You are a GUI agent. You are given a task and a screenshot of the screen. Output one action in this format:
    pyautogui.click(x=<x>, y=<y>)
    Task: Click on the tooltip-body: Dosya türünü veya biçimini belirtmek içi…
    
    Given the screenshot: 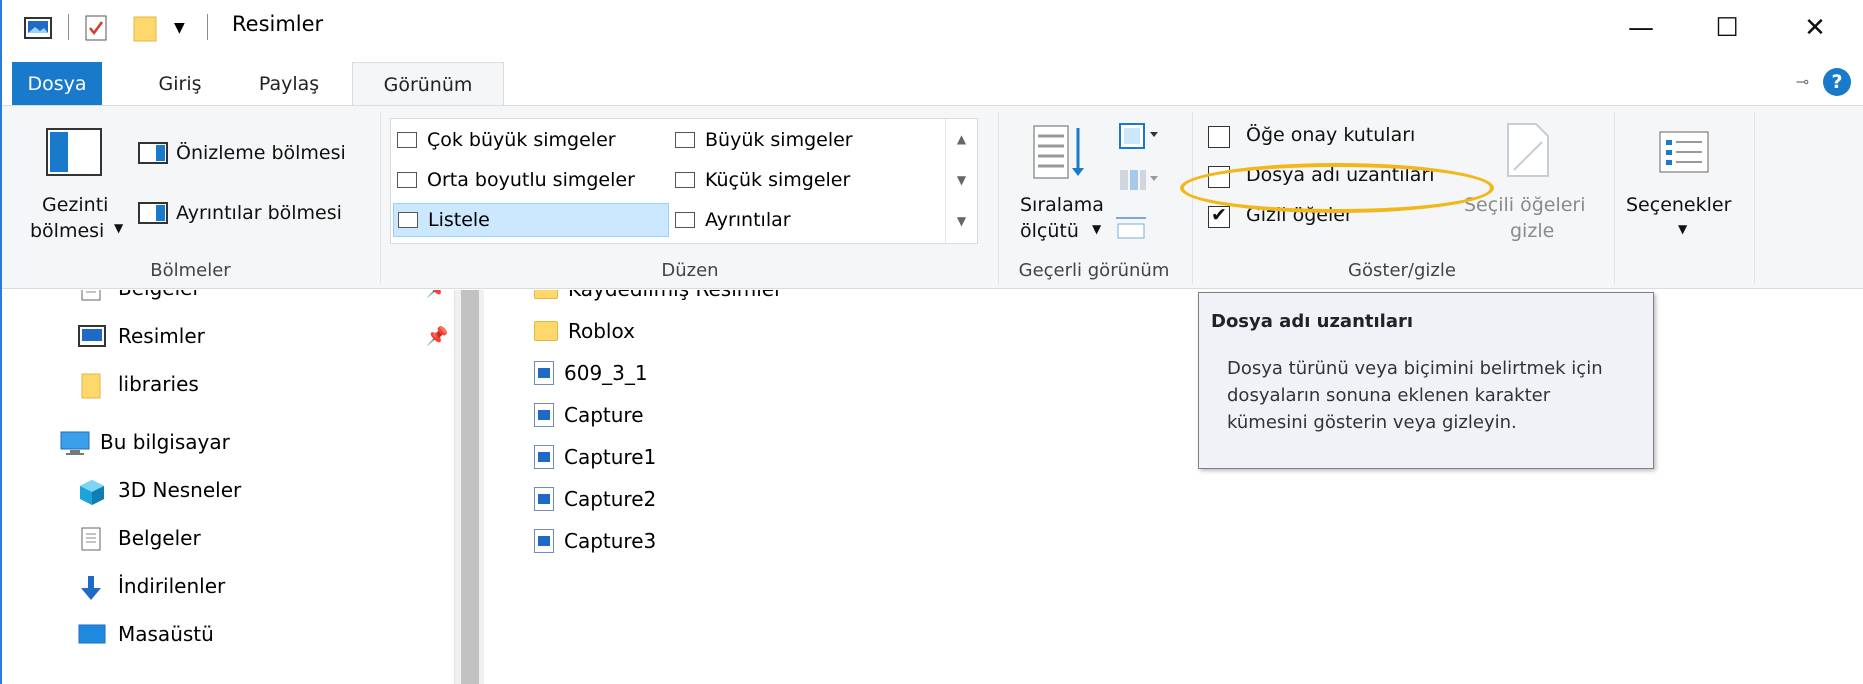 What is the action you would take?
    pyautogui.click(x=1415, y=395)
    